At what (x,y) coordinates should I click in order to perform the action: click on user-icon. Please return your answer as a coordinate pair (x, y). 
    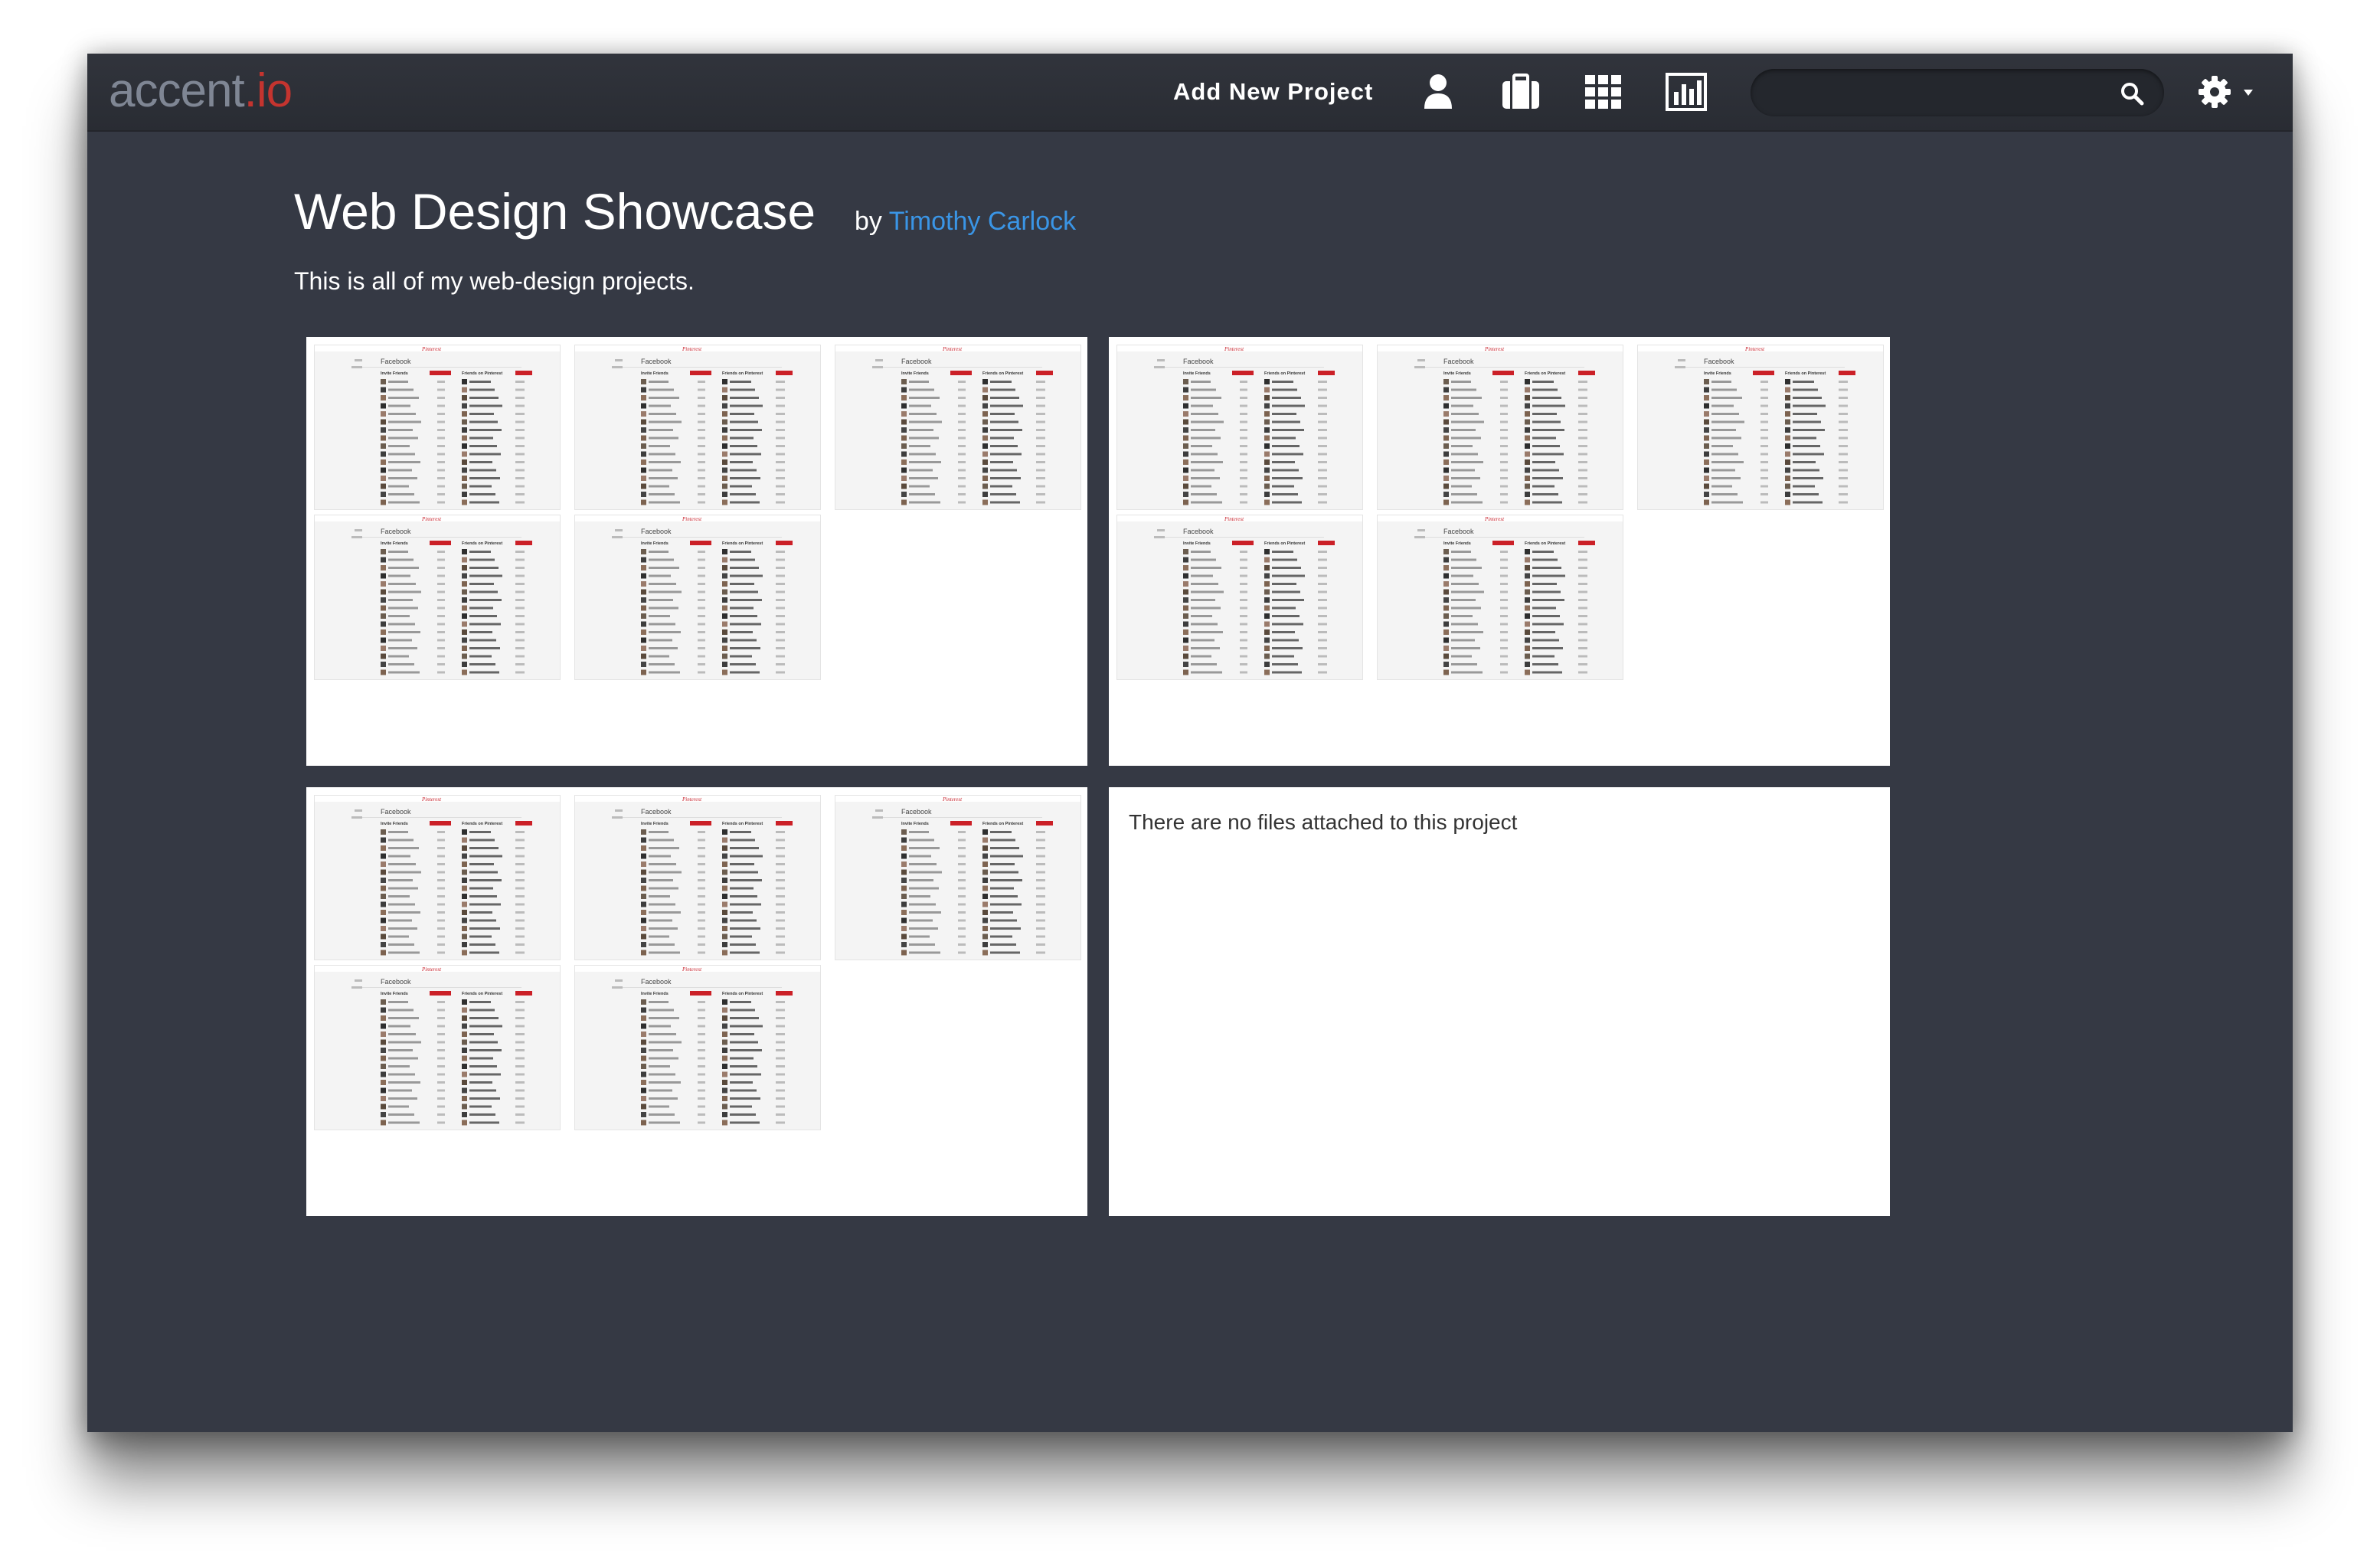
    Looking at the image, I should click on (1438, 92).